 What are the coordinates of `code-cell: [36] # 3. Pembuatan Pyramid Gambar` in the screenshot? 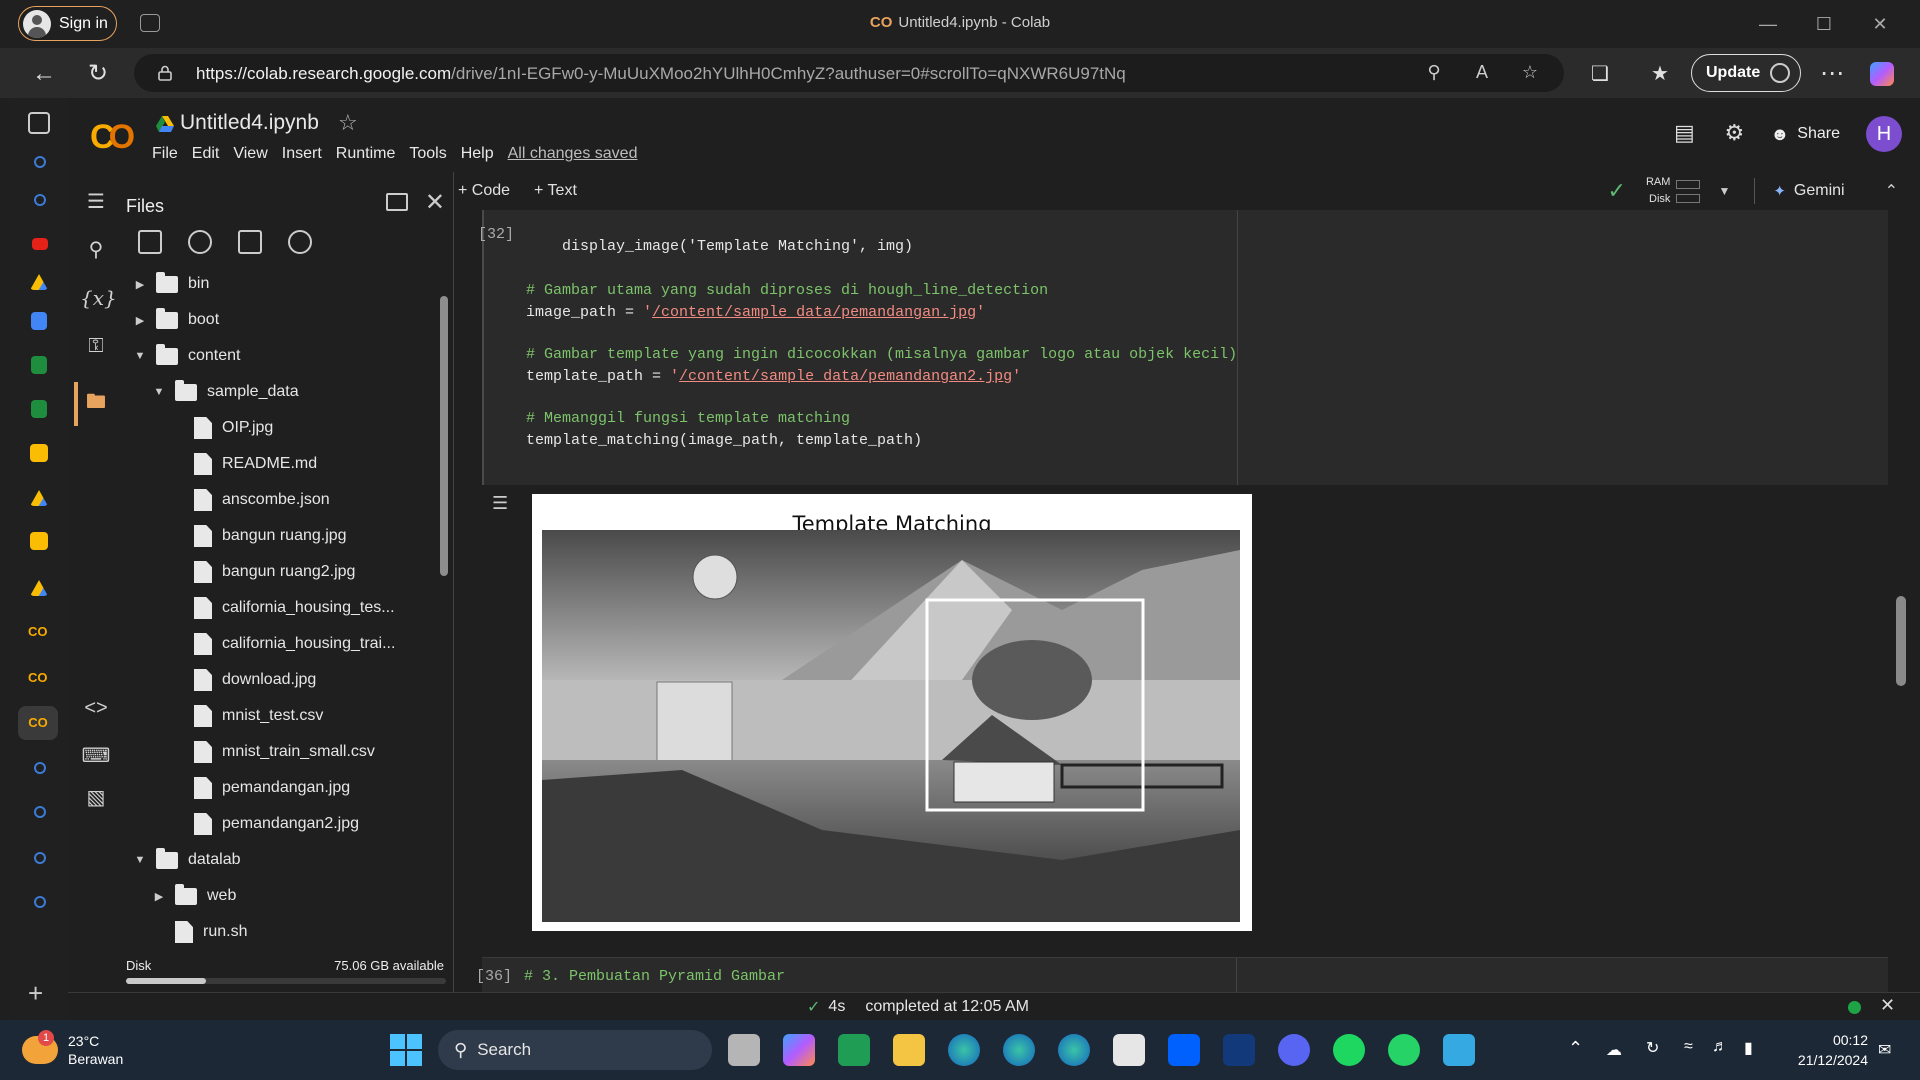 It's located at (1182, 975).